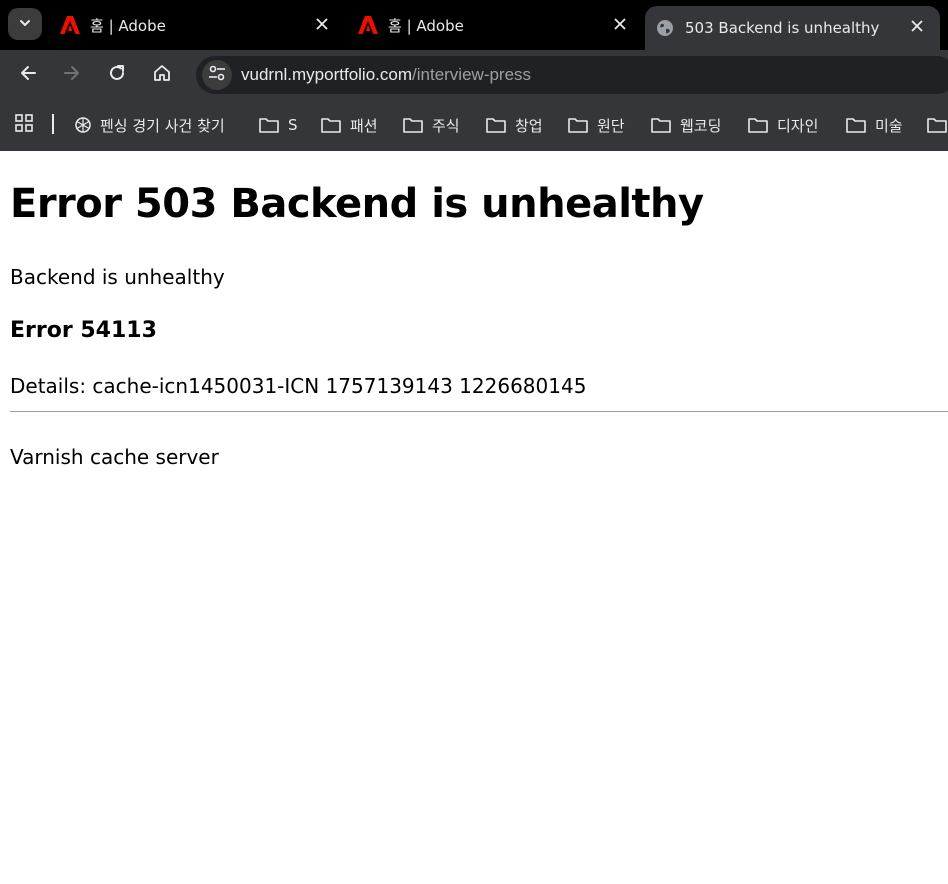  I want to click on reload-icon, so click(117, 75).